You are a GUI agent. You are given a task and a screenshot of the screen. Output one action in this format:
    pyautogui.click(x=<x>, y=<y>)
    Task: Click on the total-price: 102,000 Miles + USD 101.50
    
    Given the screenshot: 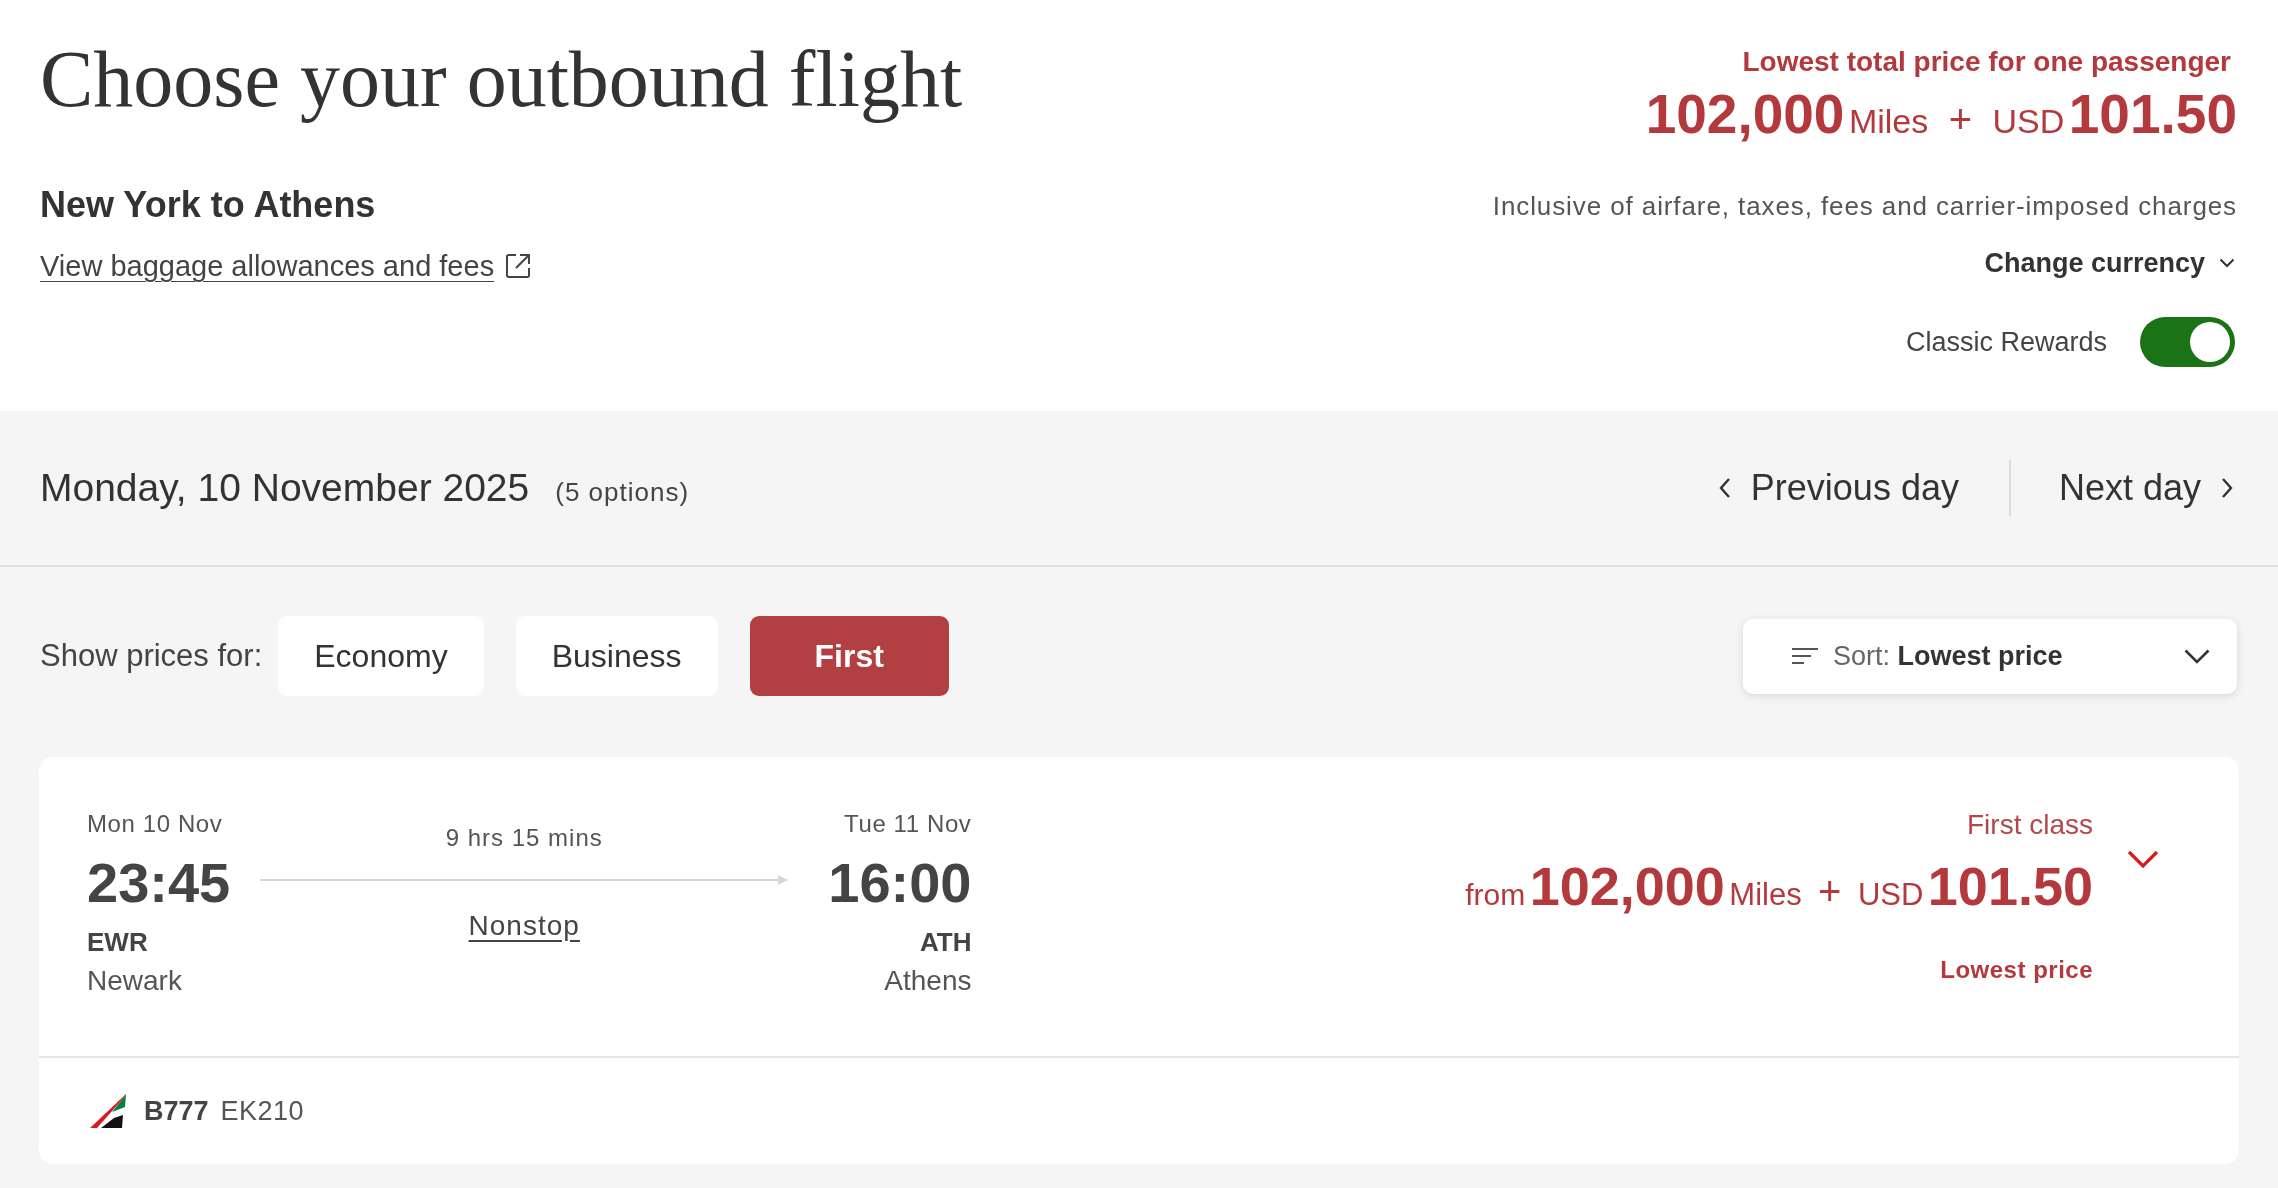 What is the action you would take?
    pyautogui.click(x=1941, y=114)
    